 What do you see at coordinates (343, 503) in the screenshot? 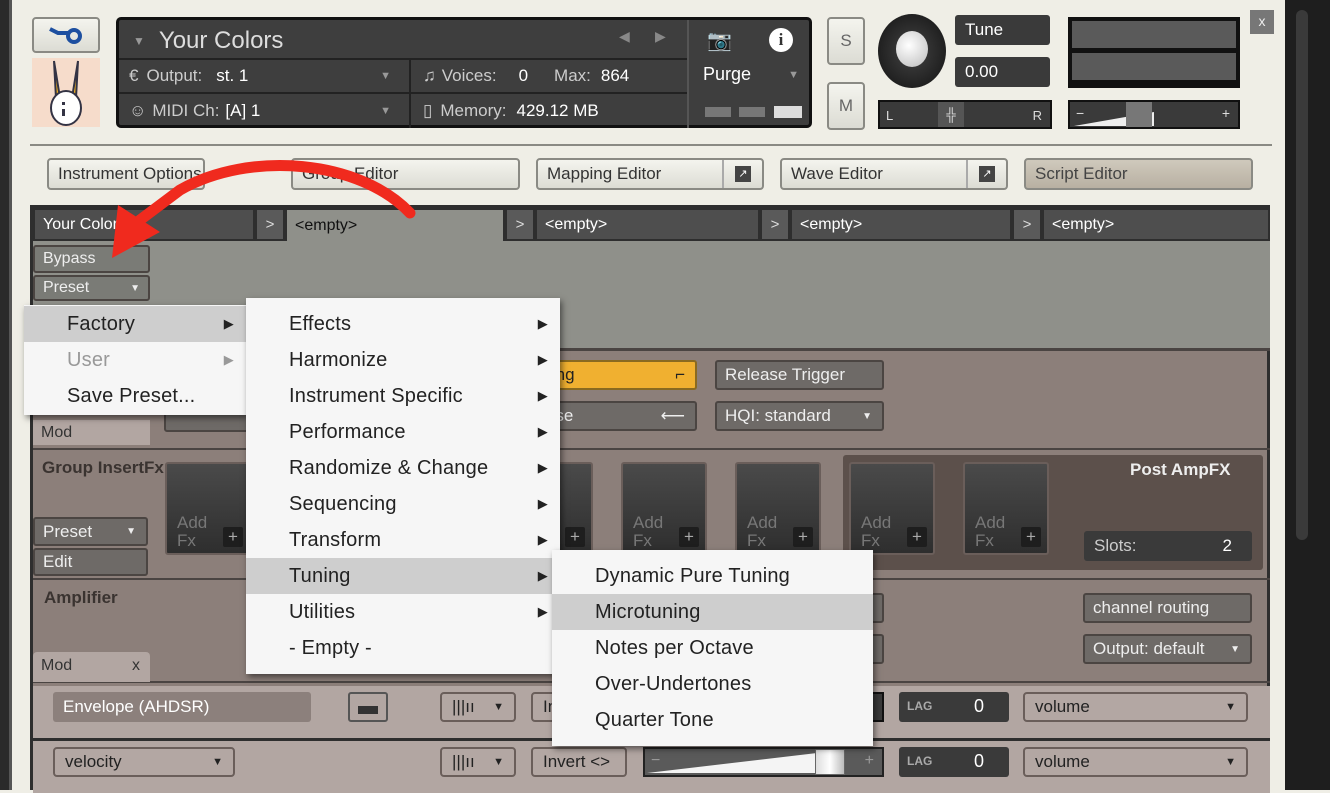
I see `menu-item-label: Sequencing` at bounding box center [343, 503].